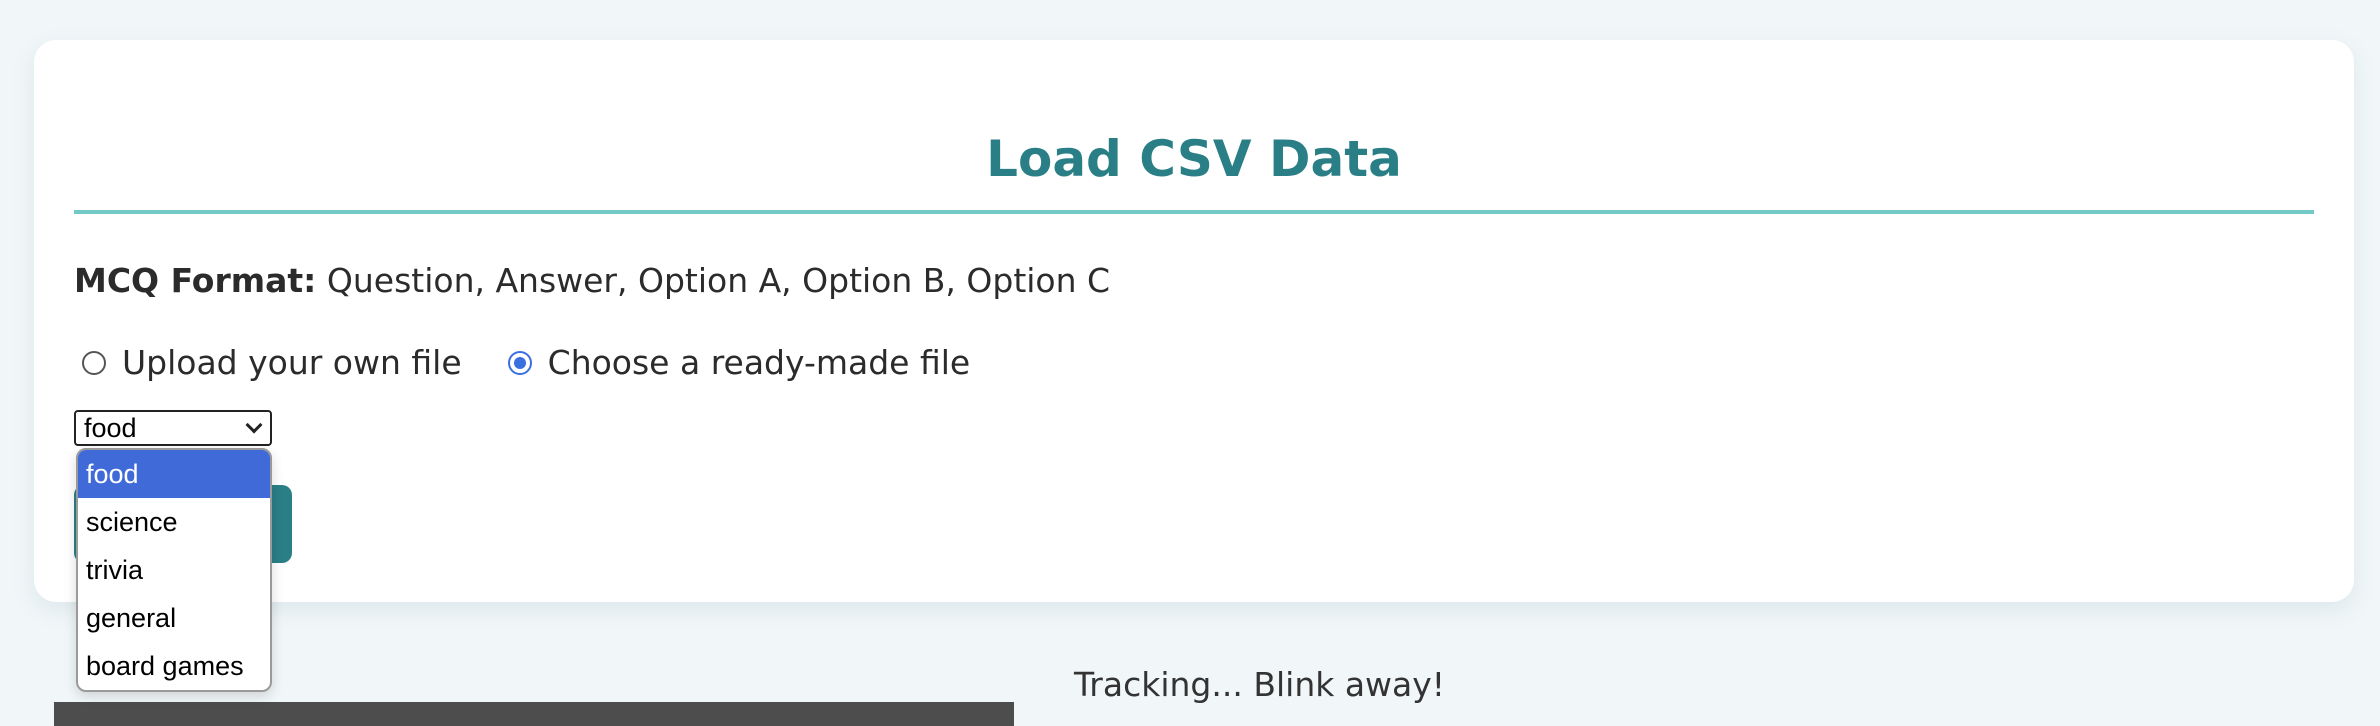  Describe the element at coordinates (759, 363) in the screenshot. I see `radio-ready-made-label: Choose a ready-made file` at that location.